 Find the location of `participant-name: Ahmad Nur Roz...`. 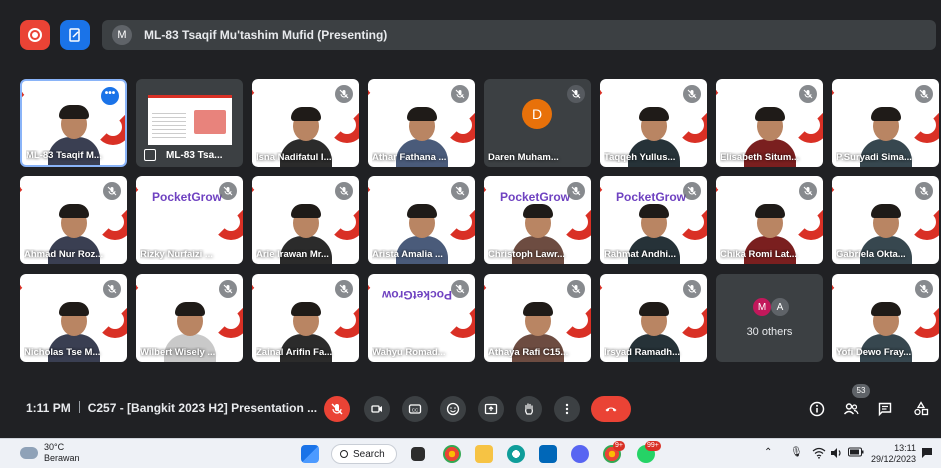

participant-name: Ahmad Nur Roz... is located at coordinates (64, 254).